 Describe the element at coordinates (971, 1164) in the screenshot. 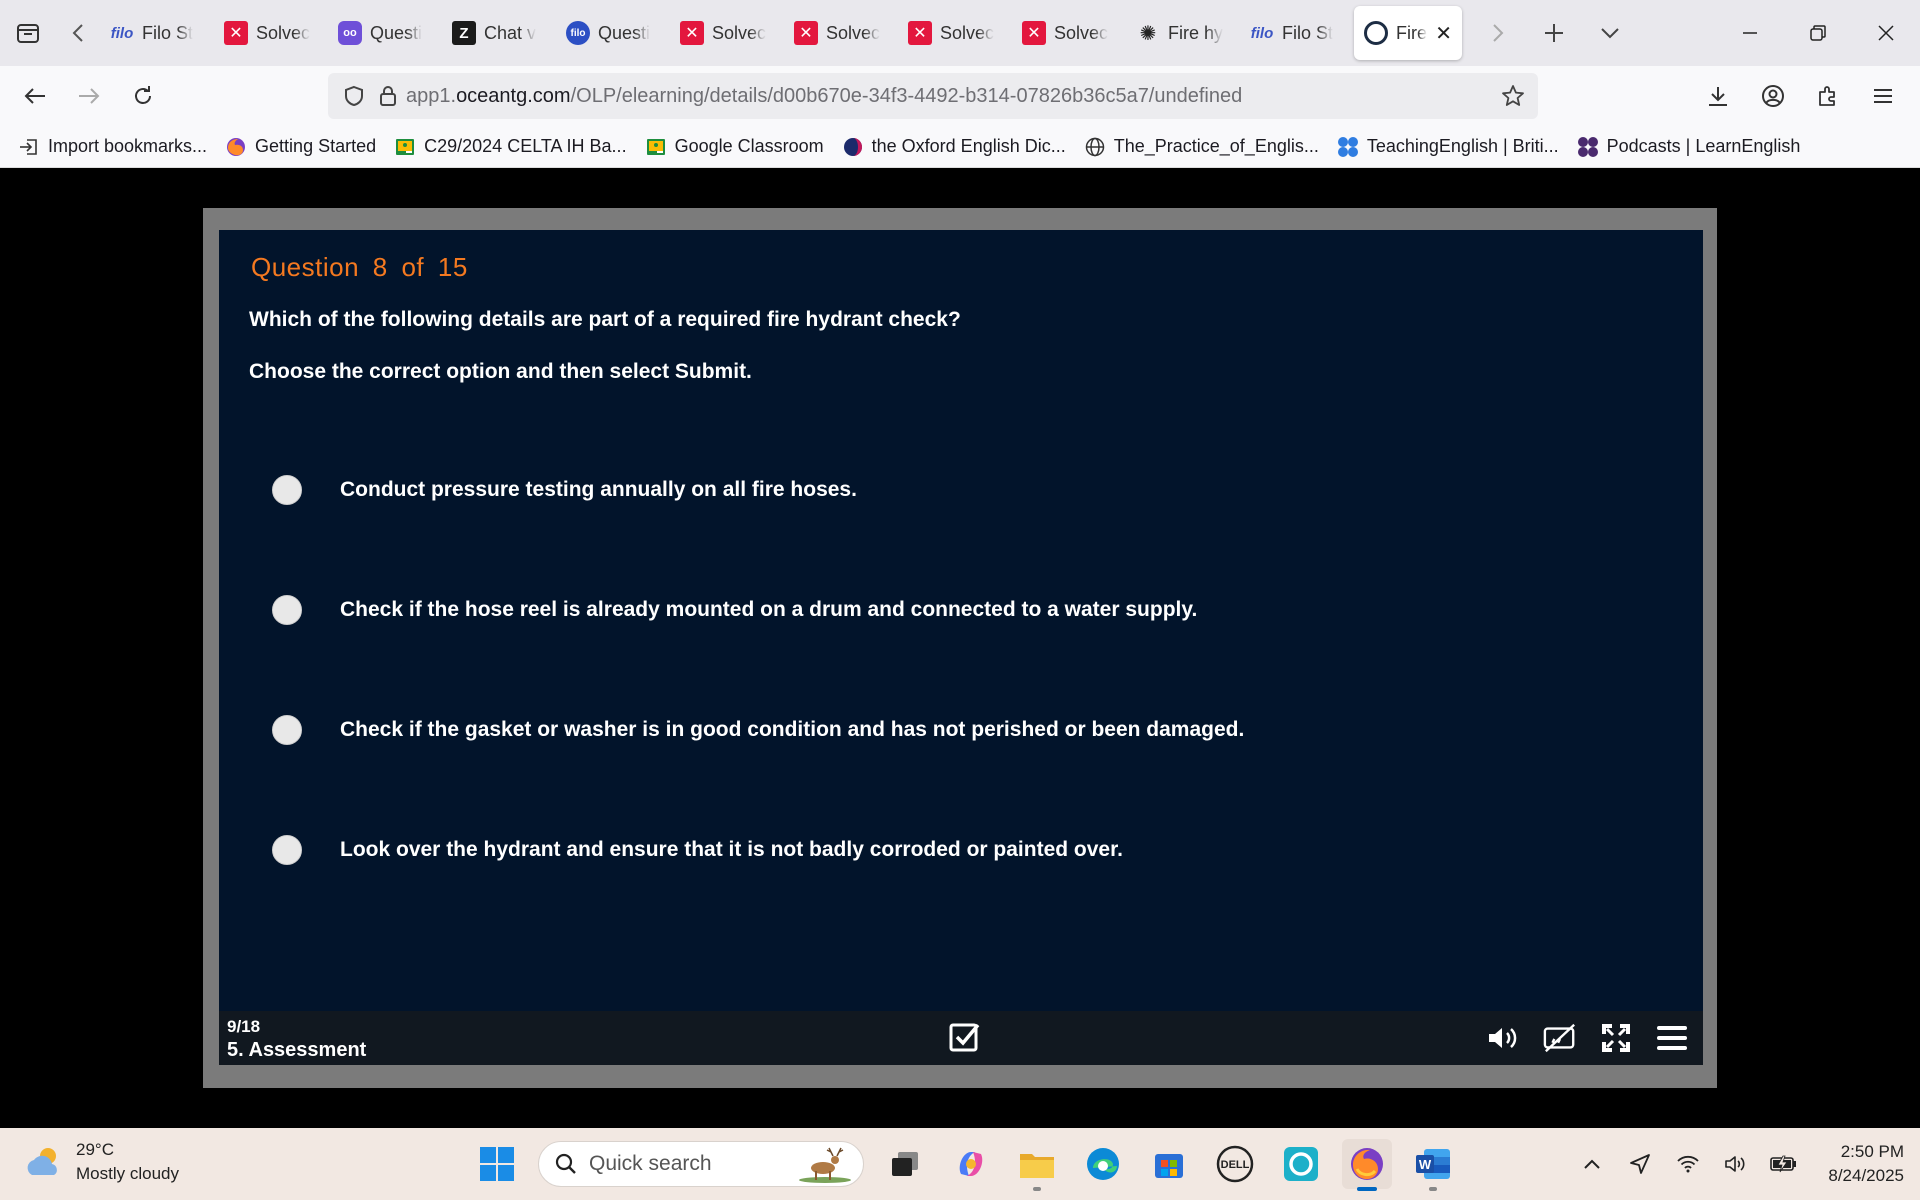

I see `copilot-icon` at that location.